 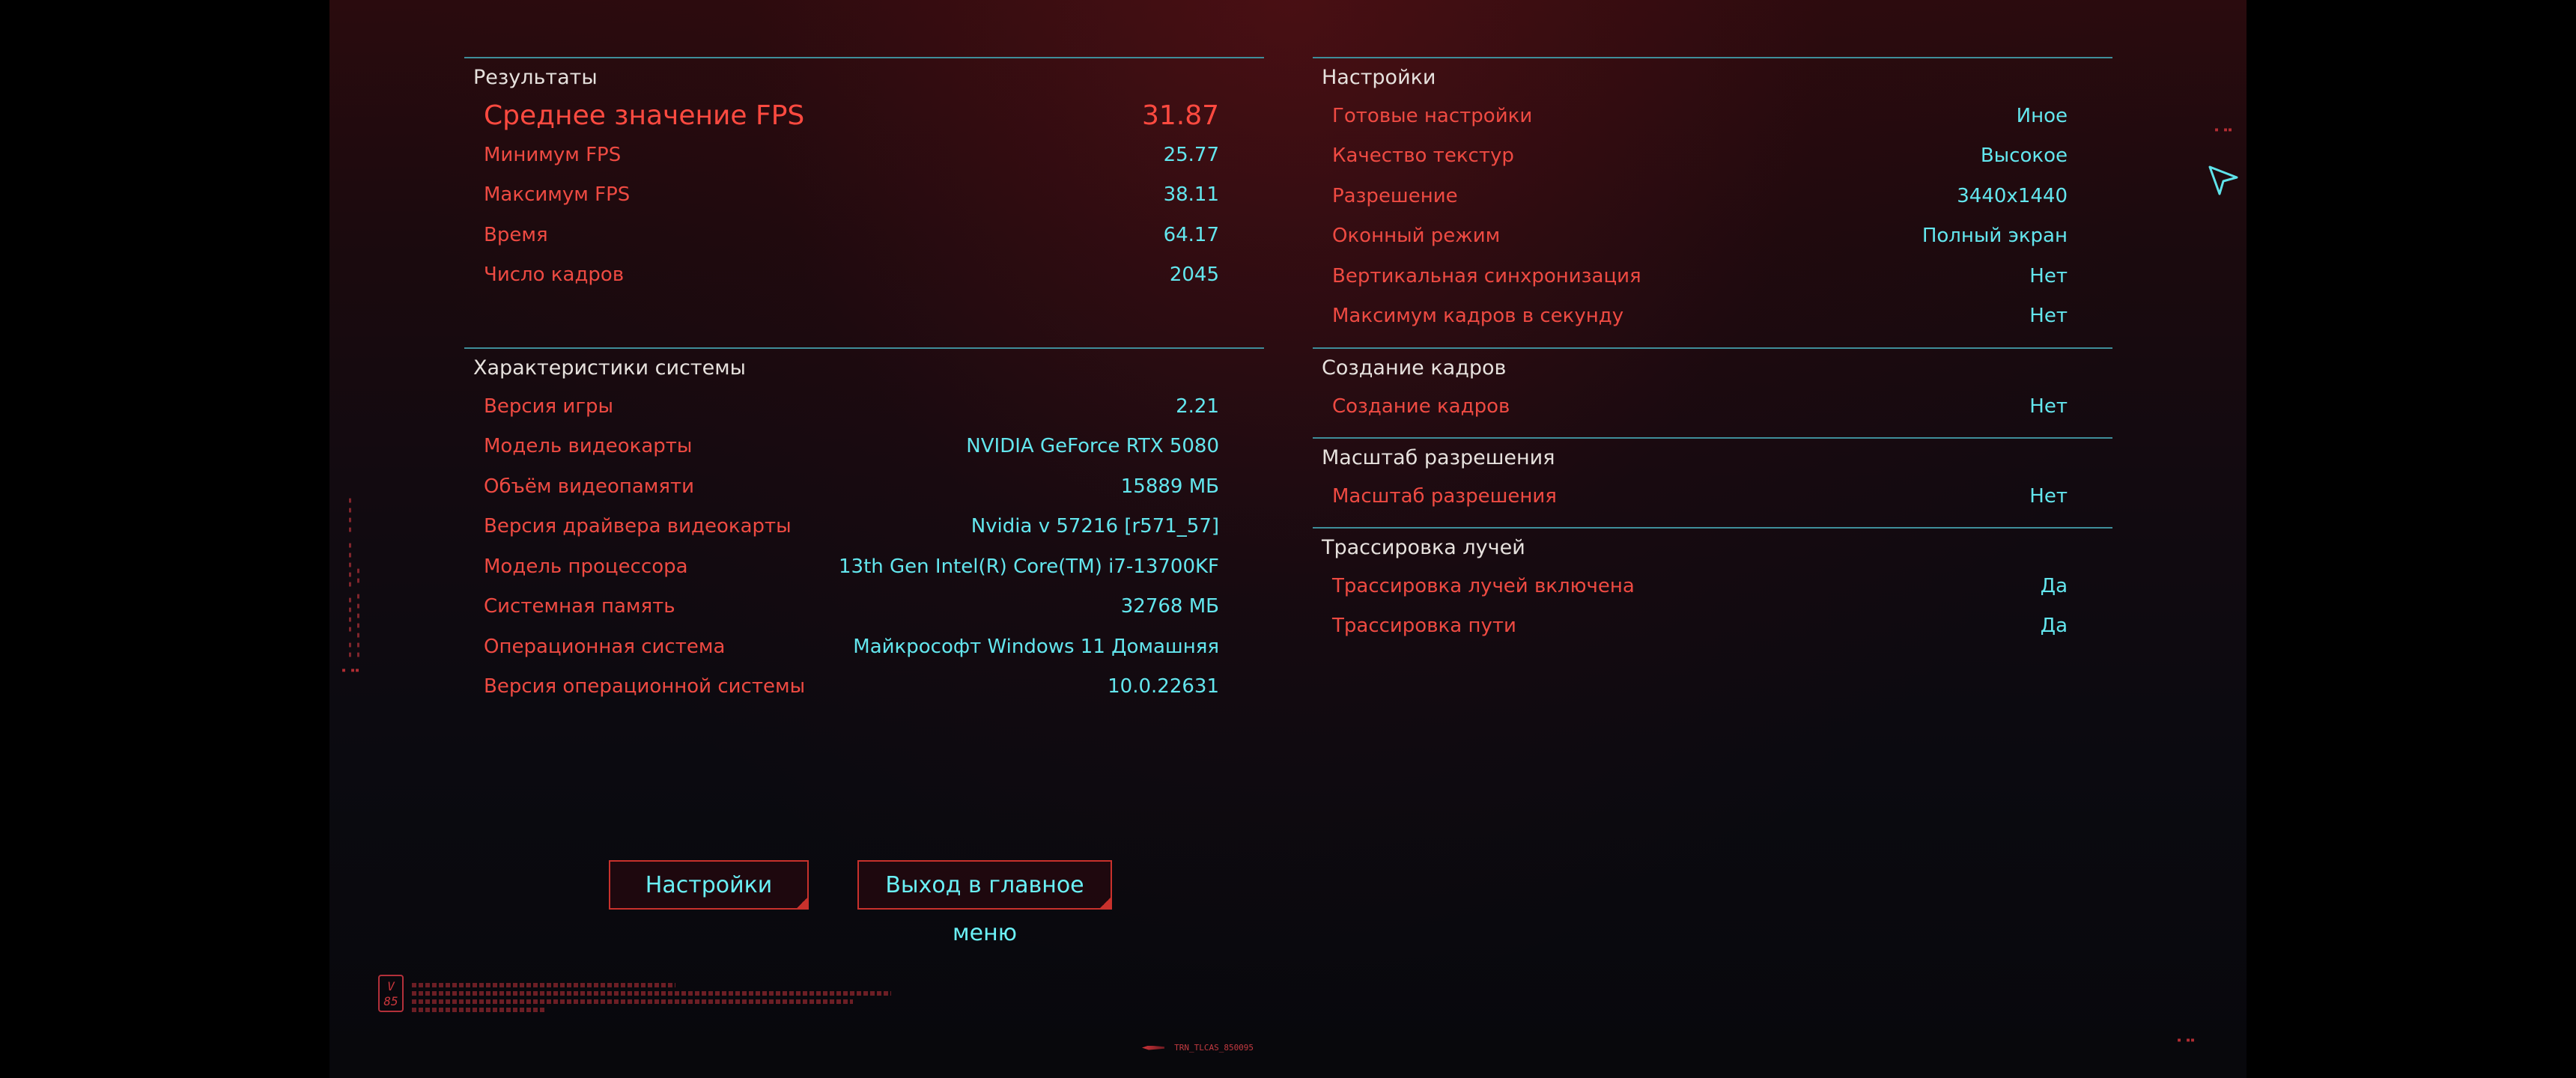 I want to click on row-label: Трассировка пути, so click(x=1424, y=626).